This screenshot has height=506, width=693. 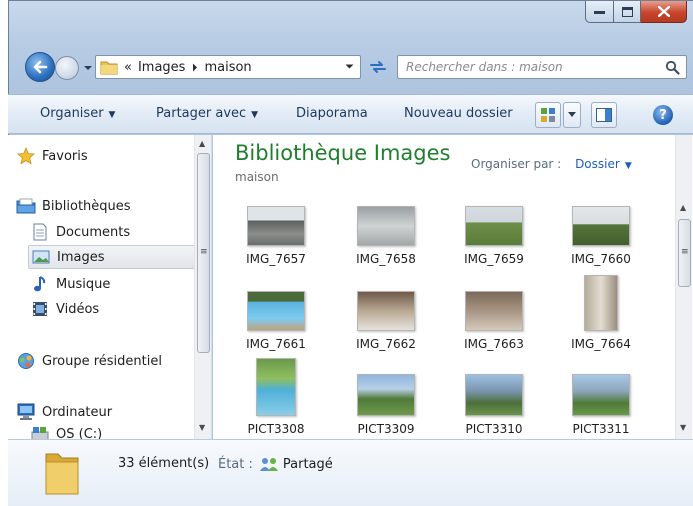 What do you see at coordinates (40, 284) in the screenshot?
I see `music-icon` at bounding box center [40, 284].